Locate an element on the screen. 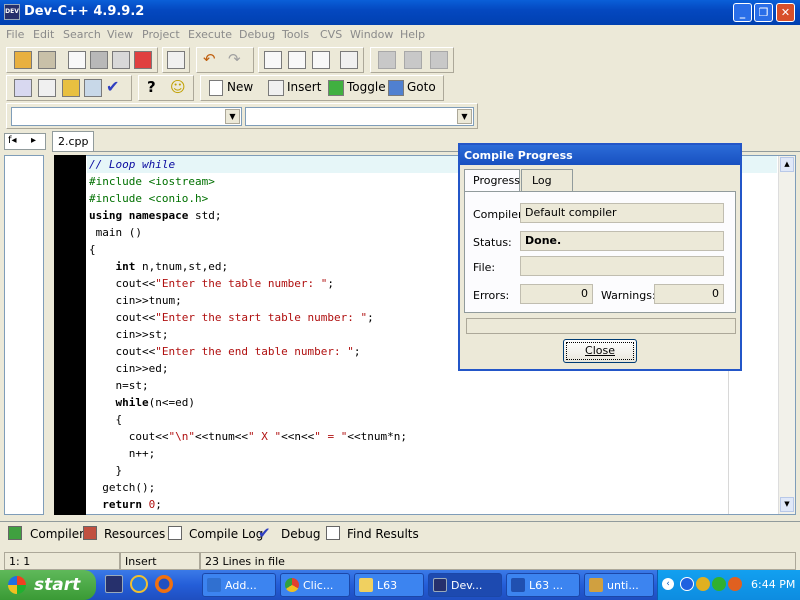 The image size is (800, 600). menu-tools: Tools is located at coordinates (295, 34).